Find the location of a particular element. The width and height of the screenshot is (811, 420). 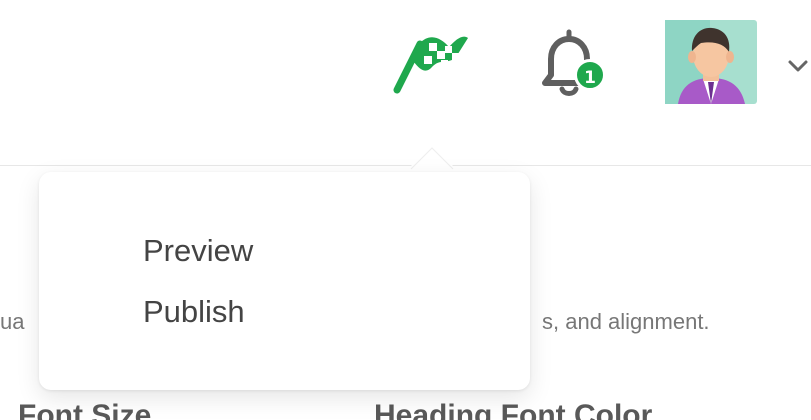

section-description-partial-left: ua is located at coordinates (12, 321).